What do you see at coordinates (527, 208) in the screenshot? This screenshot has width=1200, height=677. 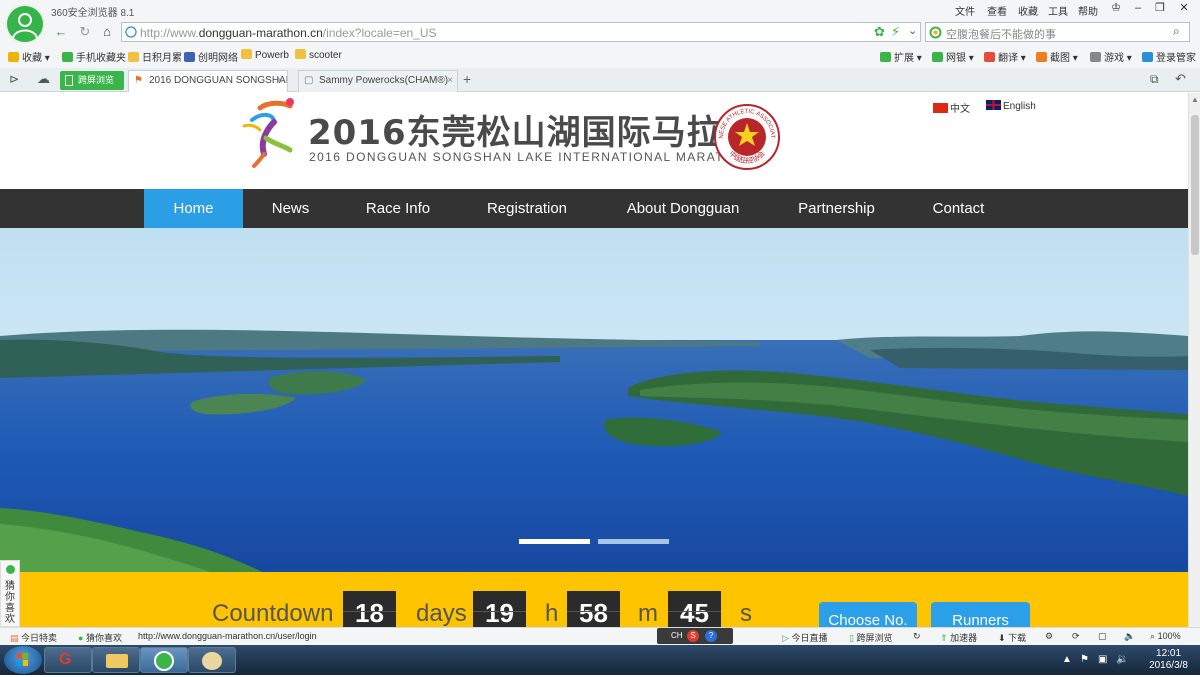 I see `nav-registration: Registration` at bounding box center [527, 208].